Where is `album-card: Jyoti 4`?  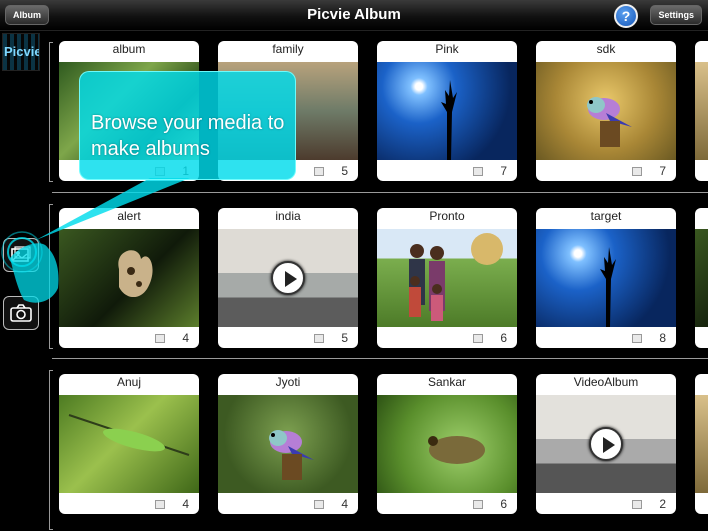 album-card: Jyoti 4 is located at coordinates (288, 444).